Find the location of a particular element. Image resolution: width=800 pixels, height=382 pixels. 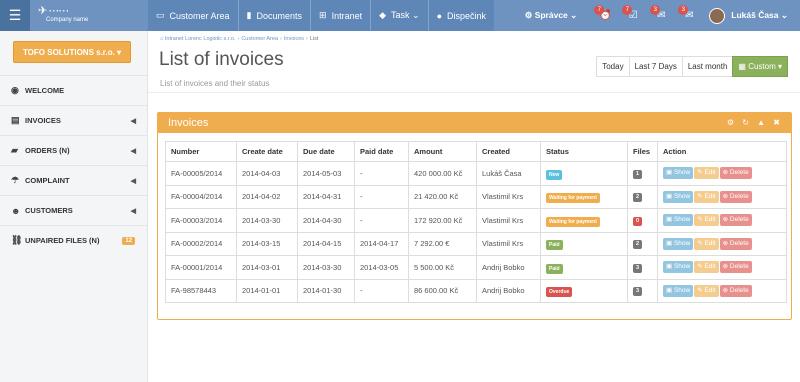

company-selector-button: TOFO SOLUTIONS s.r.o. ▾ is located at coordinates (72, 52).